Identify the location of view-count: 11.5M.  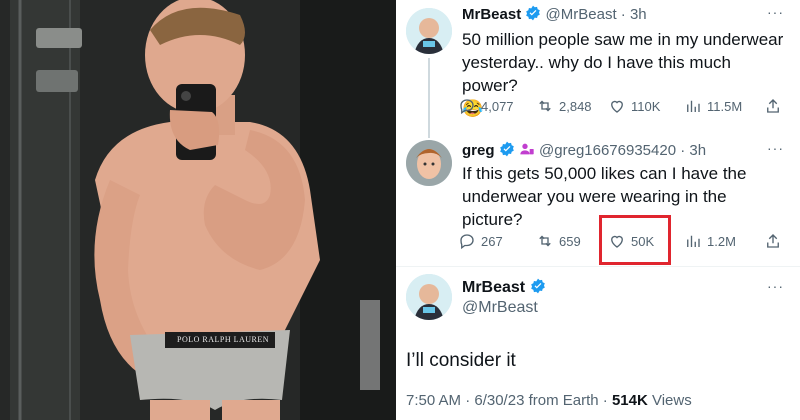
(725, 106).